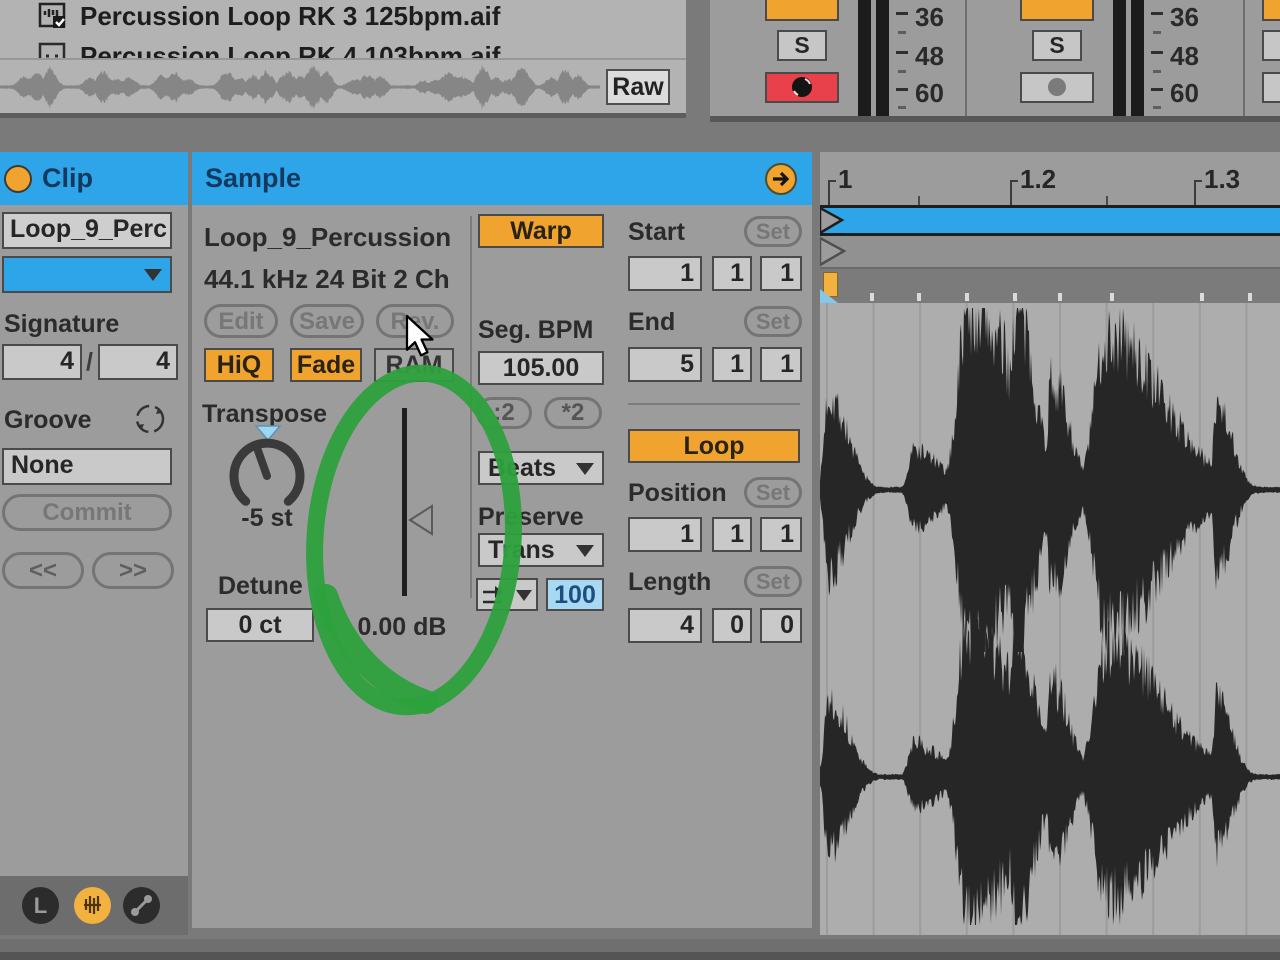 This screenshot has width=1280, height=960. I want to click on waveform-icon, so click(92, 905).